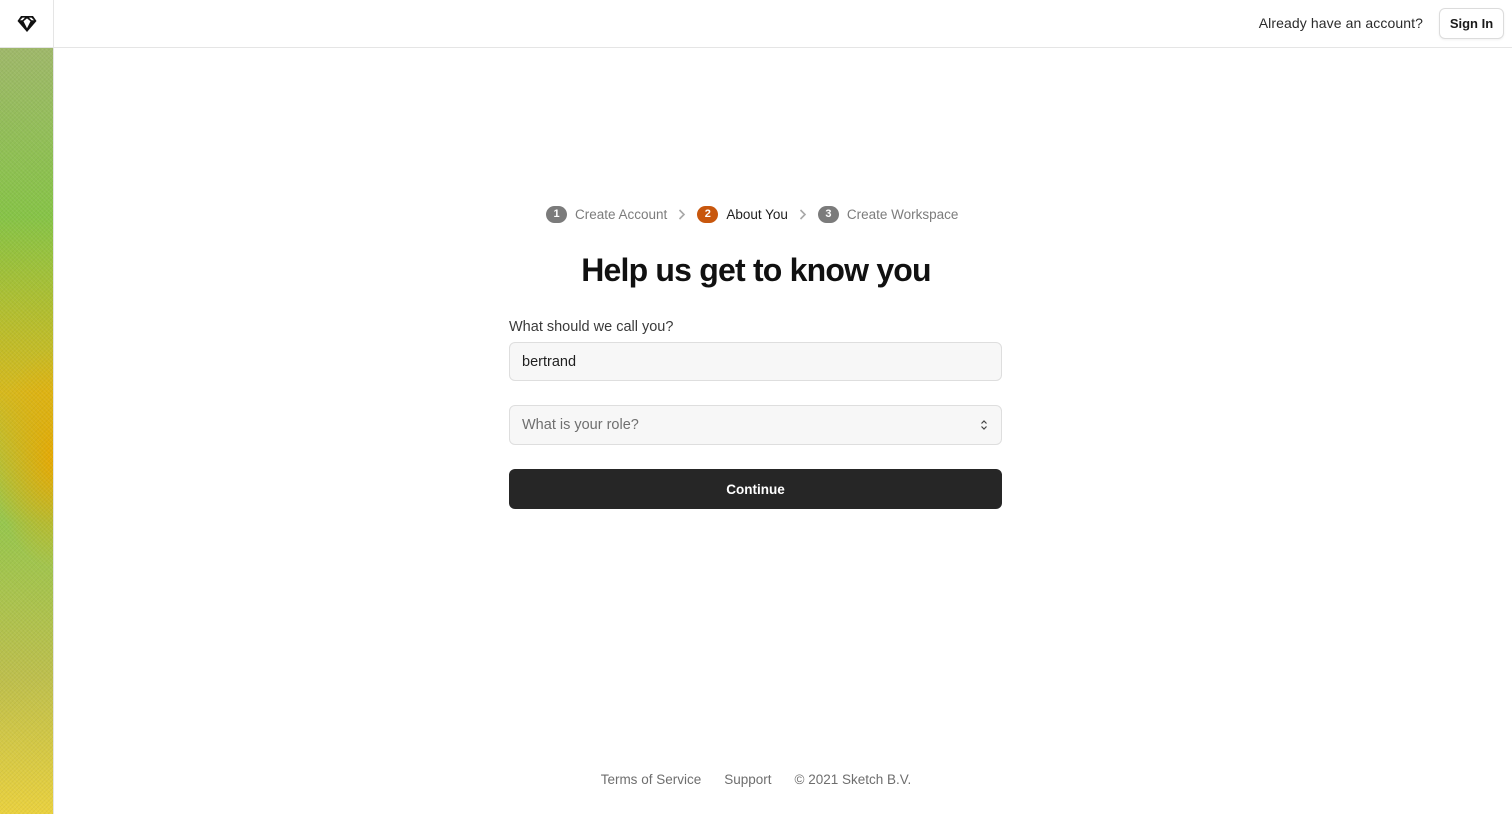  I want to click on chevron-up-down-icon, so click(984, 425).